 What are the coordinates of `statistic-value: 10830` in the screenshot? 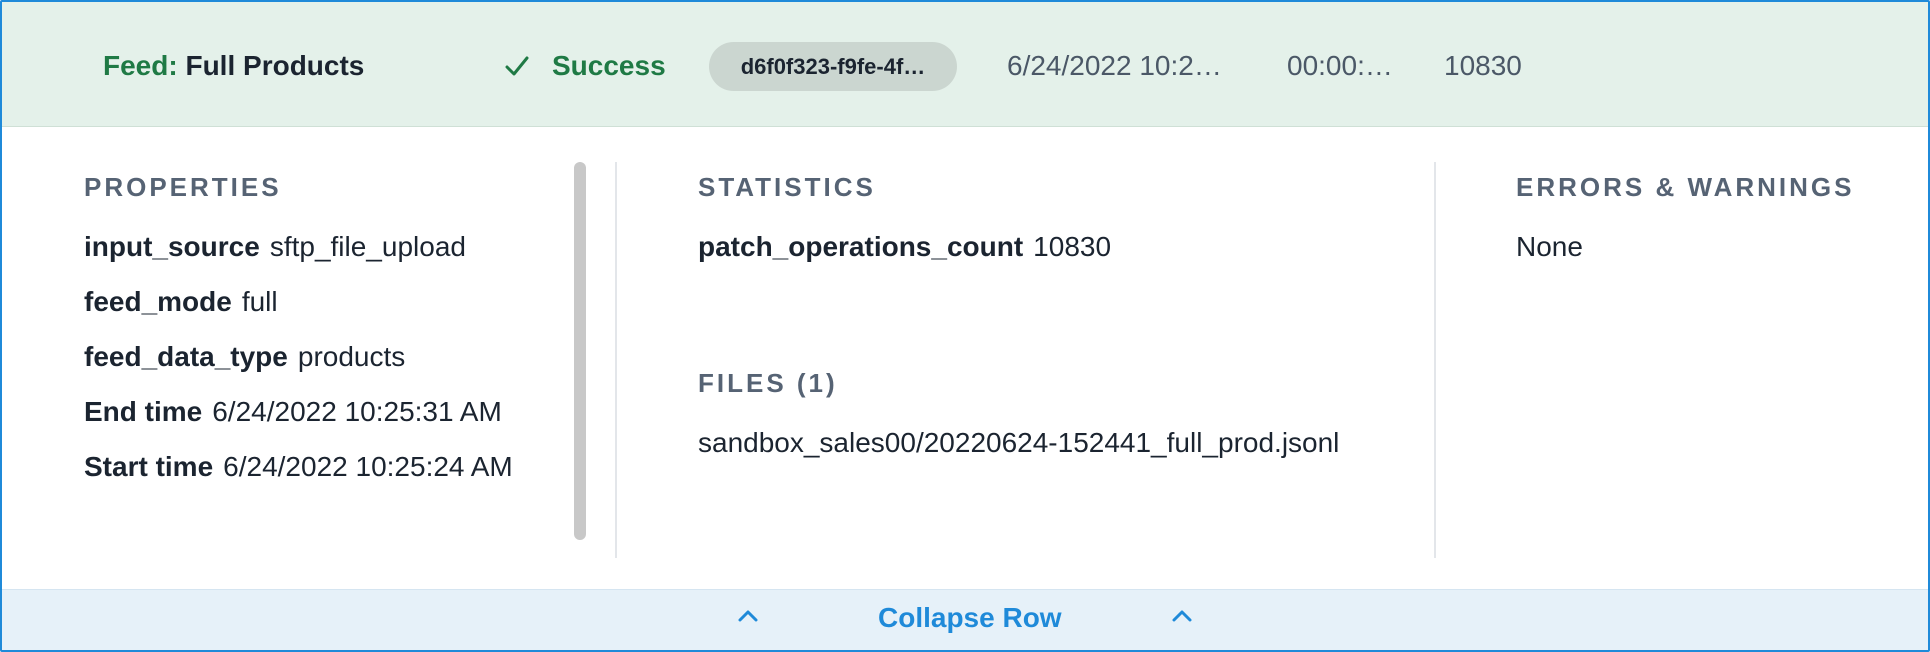 It's located at (1072, 246).